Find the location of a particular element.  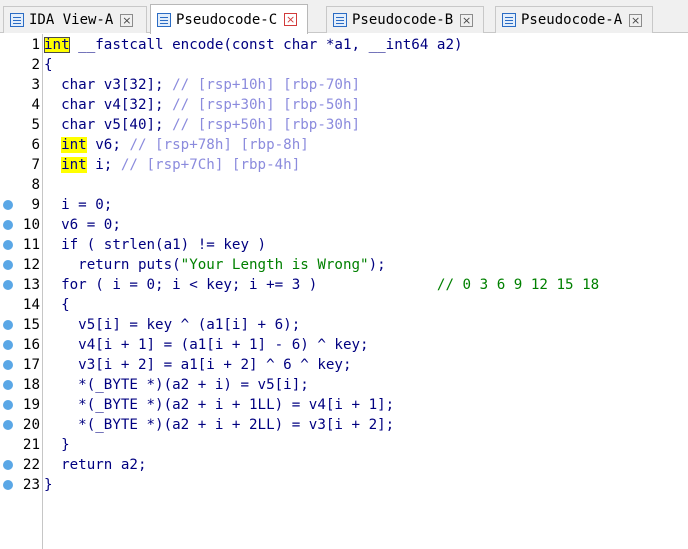

code-text: char v3[32]; // [rsp+10h] [rbp-70h] is located at coordinates (202, 85).